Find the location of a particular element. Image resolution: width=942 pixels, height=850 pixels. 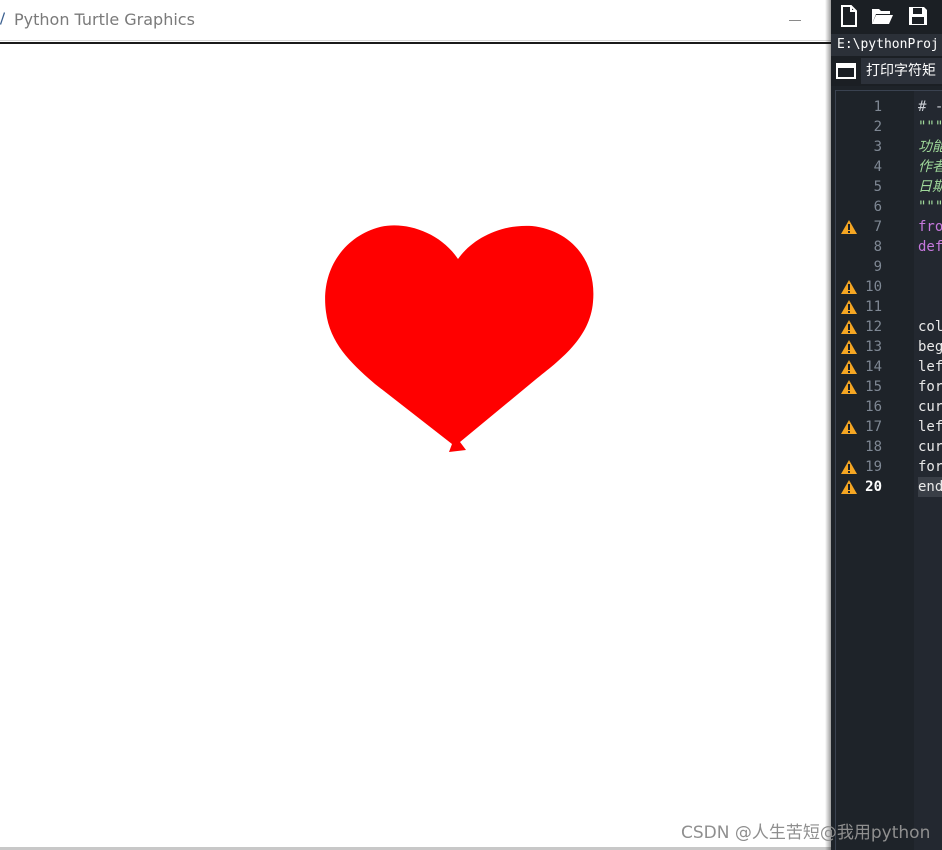

line-number: 10 is located at coordinates (873, 287).